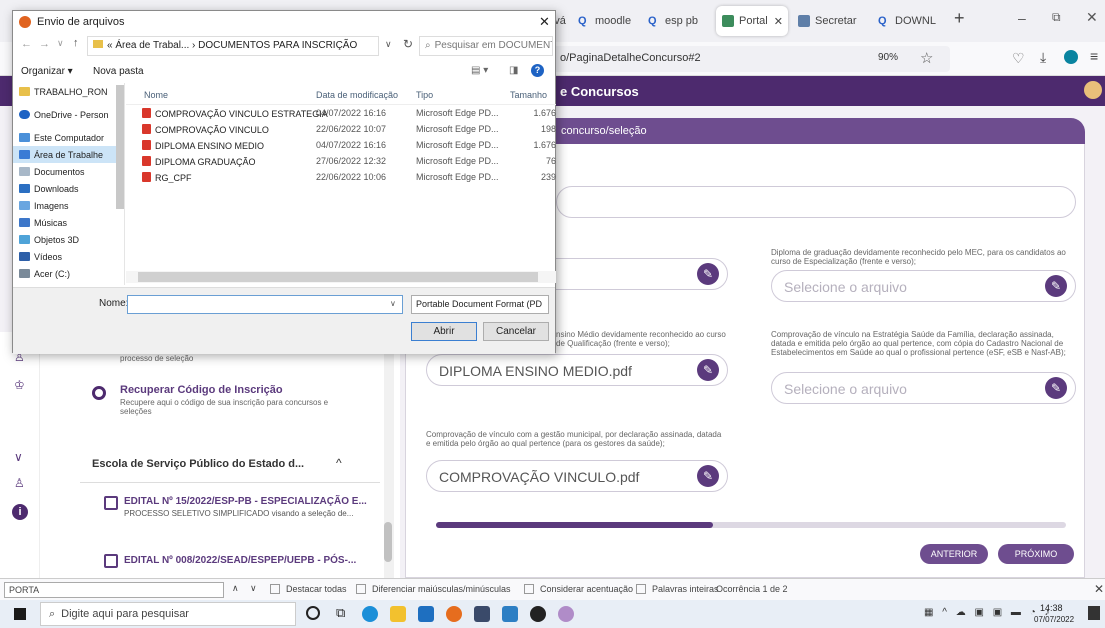 The image size is (1105, 628). What do you see at coordinates (641, 589) in the screenshot?
I see `whole-words-checkbox` at bounding box center [641, 589].